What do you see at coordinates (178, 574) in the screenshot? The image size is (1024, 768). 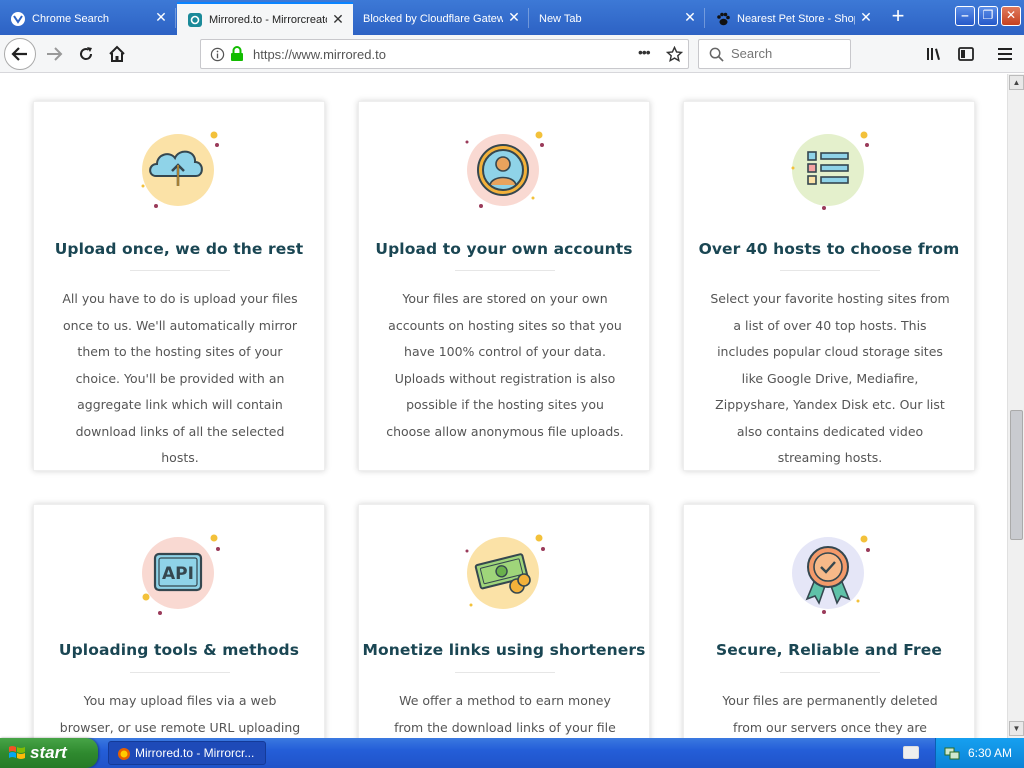 I see `svg-text: API` at bounding box center [178, 574].